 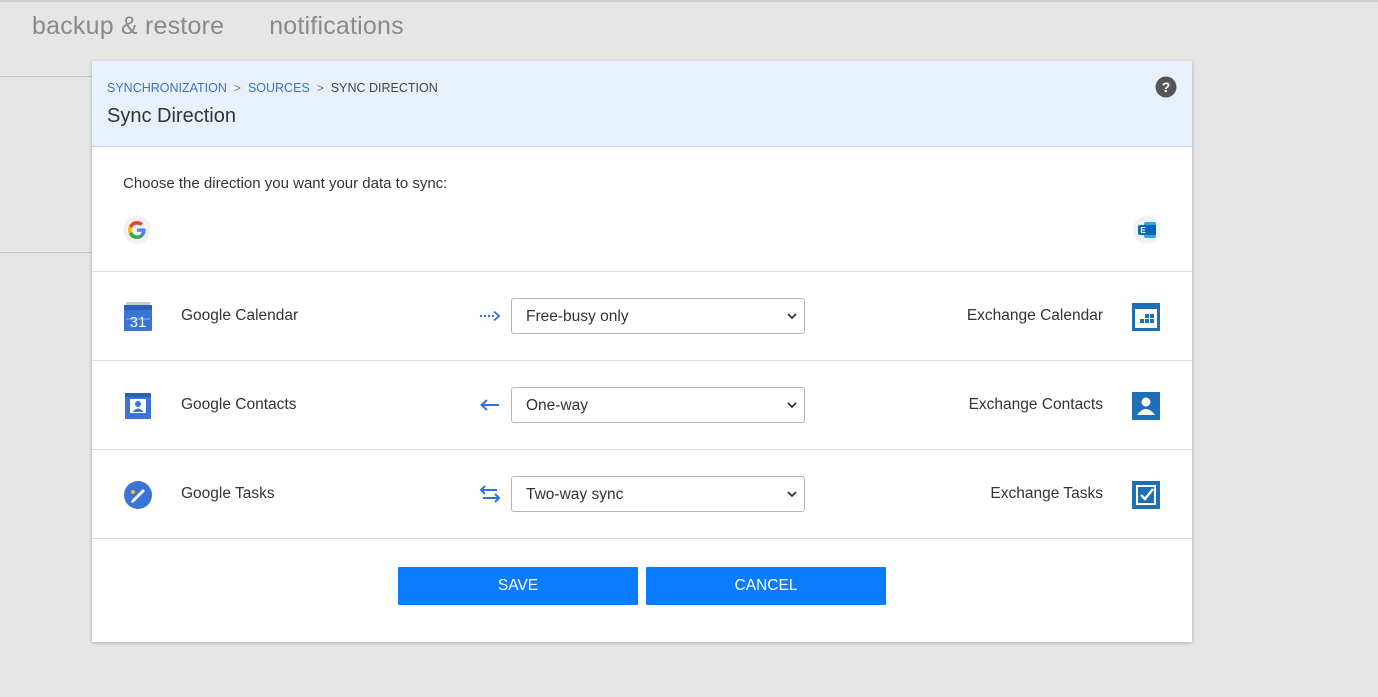 I want to click on svg-text: E, so click(x=1143, y=230).